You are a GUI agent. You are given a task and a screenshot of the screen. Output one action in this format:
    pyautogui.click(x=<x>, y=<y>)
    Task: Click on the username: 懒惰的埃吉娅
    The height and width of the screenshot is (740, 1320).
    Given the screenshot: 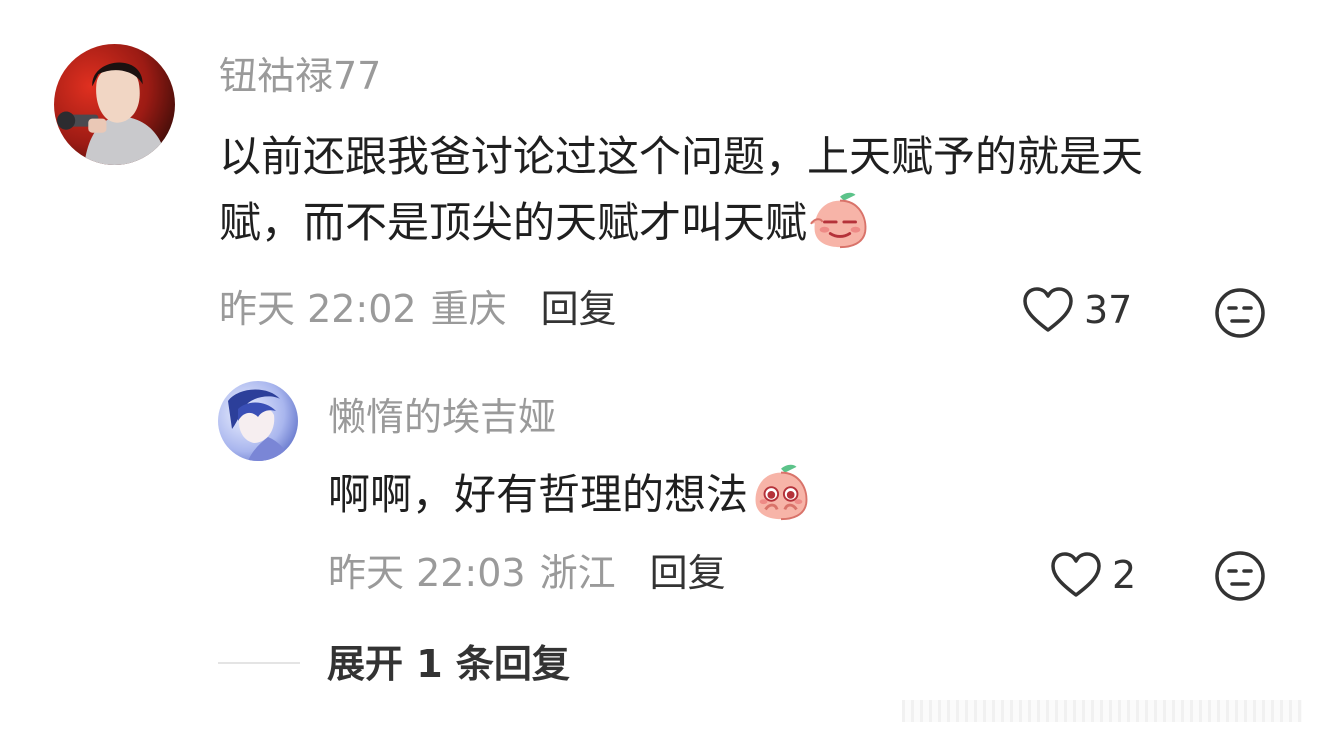 What is the action you would take?
    pyautogui.click(x=442, y=417)
    